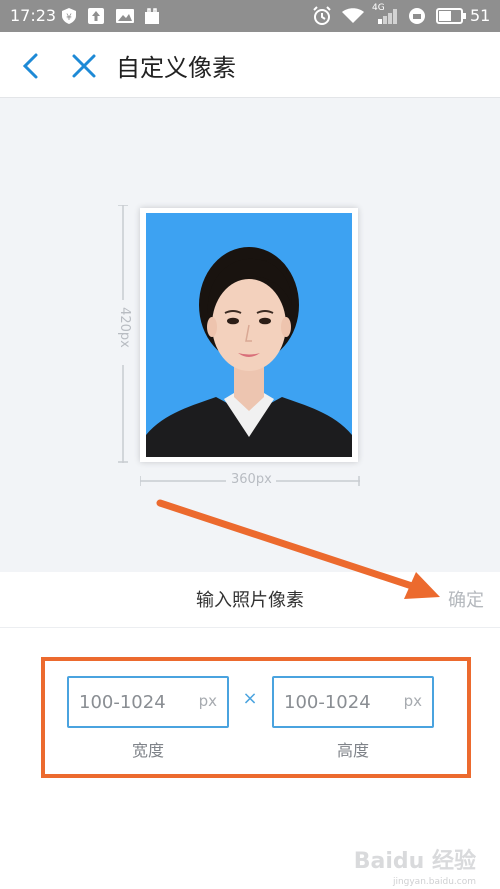  I want to click on pixel-input-header: 输入照片像素 确定, so click(250, 600).